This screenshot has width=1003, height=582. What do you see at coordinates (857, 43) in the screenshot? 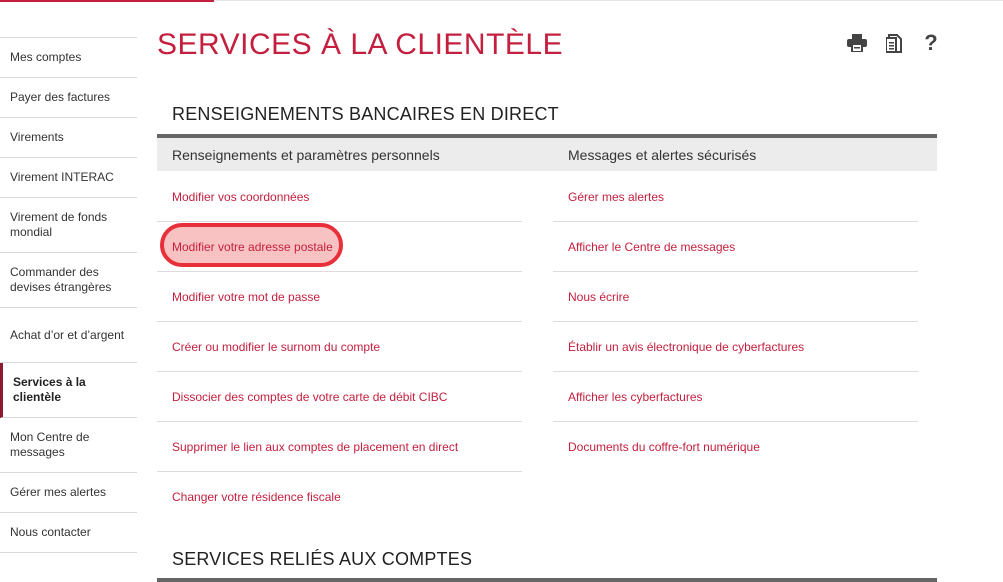
I see `printer-icon` at bounding box center [857, 43].